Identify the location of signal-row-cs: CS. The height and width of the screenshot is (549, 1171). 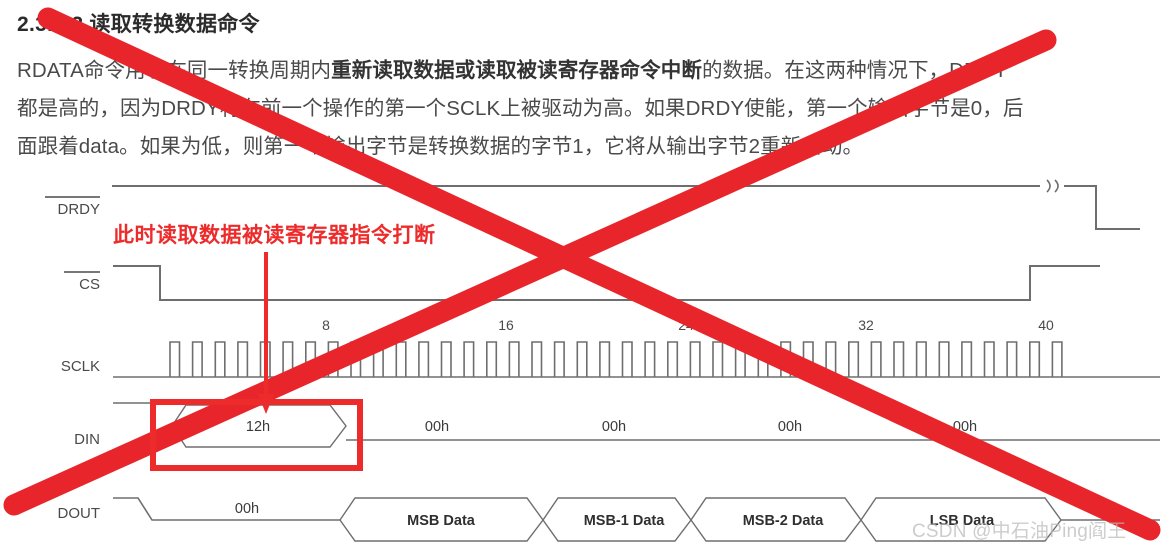
(582, 283).